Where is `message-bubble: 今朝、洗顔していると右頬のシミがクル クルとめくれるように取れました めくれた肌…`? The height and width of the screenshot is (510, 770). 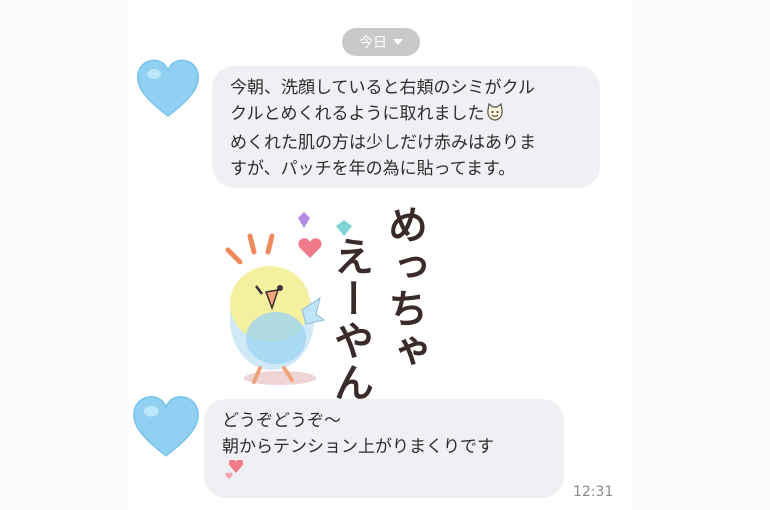
message-bubble: 今朝、洗顔していると右頬のシミがクル クルとめくれるように取れました めくれた肌… is located at coordinates (406, 127).